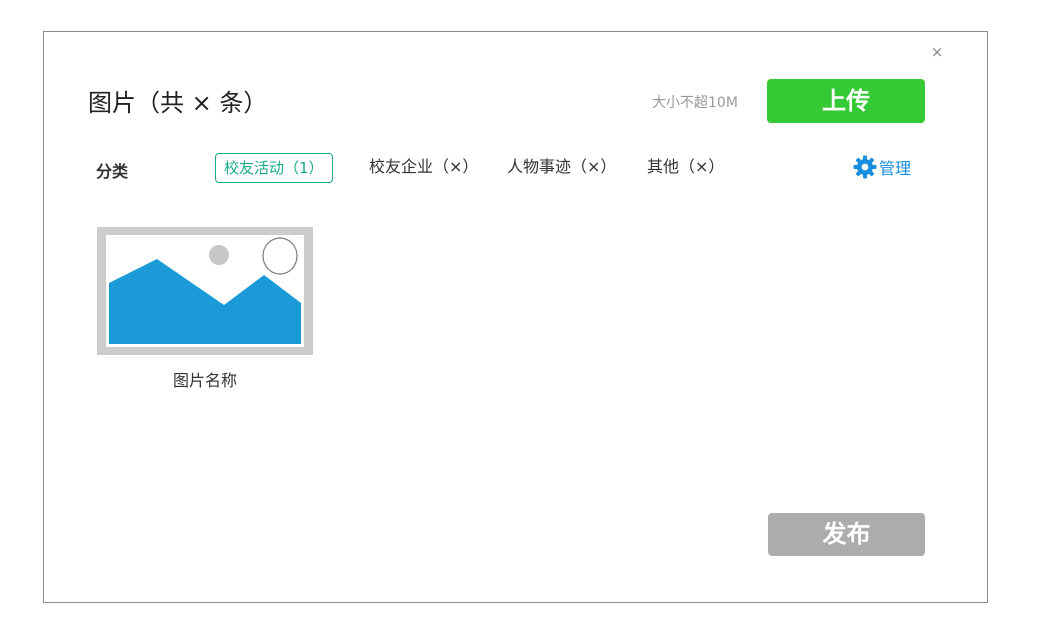 The image size is (1048, 631). I want to click on image-placeholder-icon, so click(205, 291).